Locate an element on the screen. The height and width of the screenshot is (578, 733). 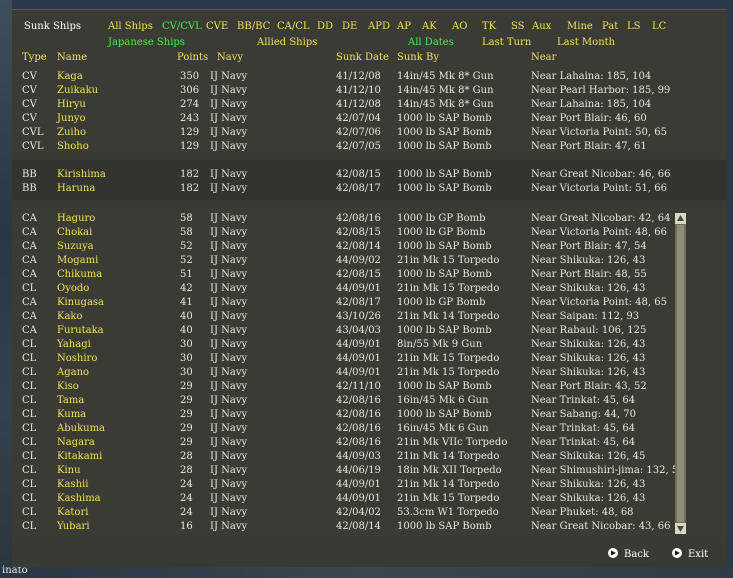
cell-by: 1000 lb GP Bomb is located at coordinates (441, 302).